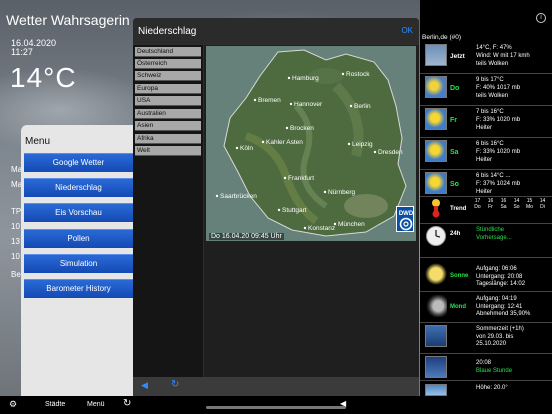  I want to click on region-europa: Europa, so click(168, 89).